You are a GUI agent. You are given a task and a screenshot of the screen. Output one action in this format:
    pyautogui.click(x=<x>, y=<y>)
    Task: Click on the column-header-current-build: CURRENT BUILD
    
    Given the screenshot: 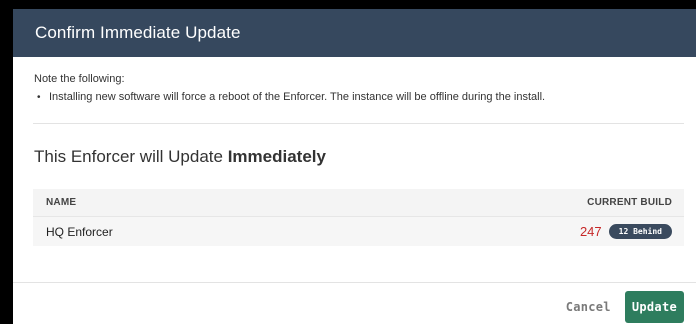 What is the action you would take?
    pyautogui.click(x=629, y=202)
    